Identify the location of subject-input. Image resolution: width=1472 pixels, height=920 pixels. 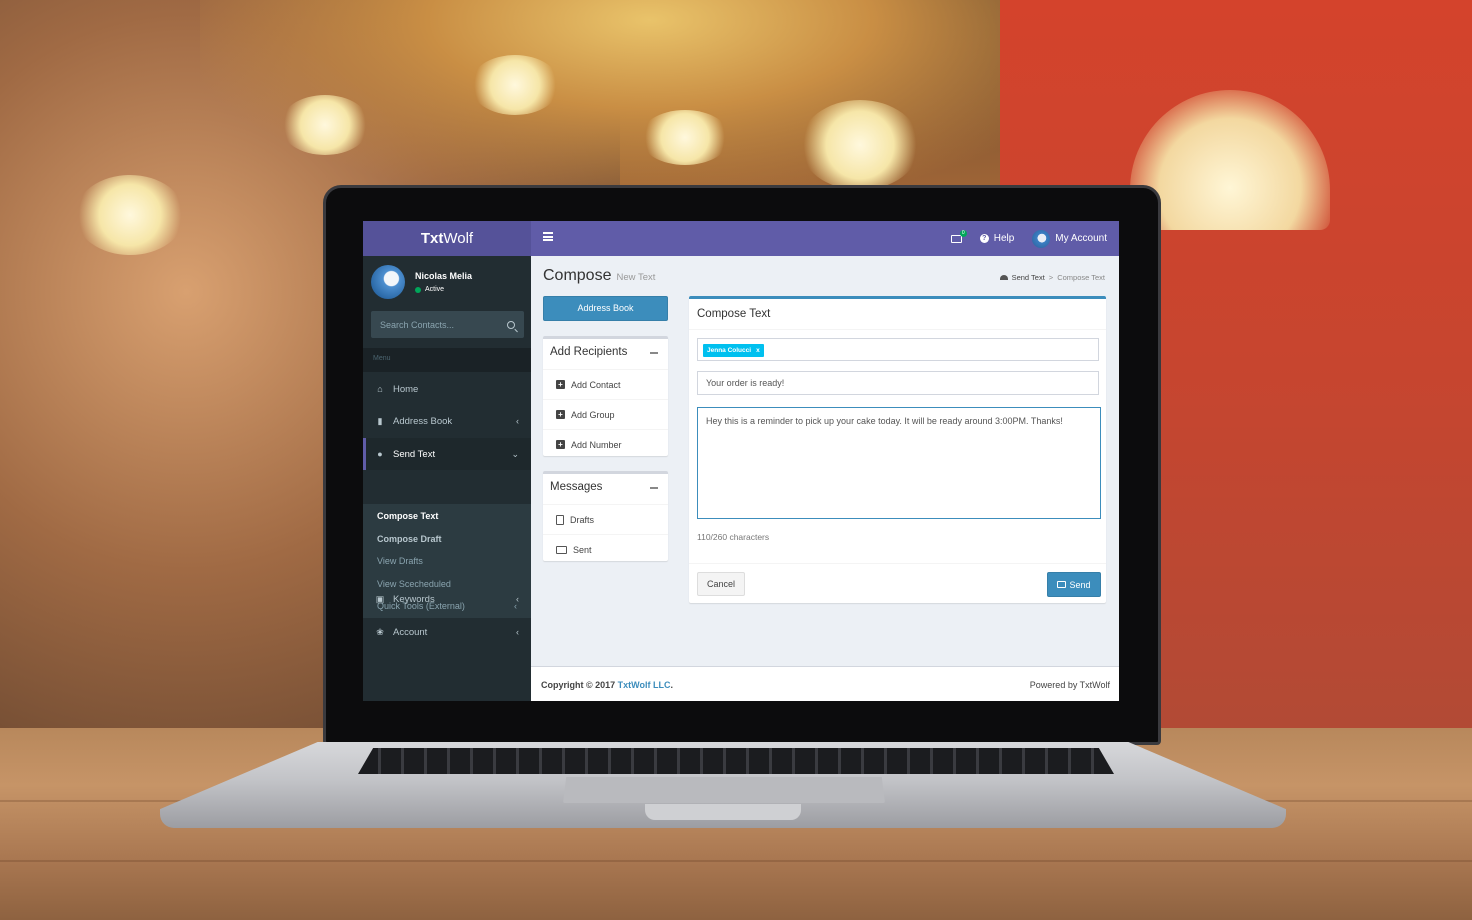
(888, 383).